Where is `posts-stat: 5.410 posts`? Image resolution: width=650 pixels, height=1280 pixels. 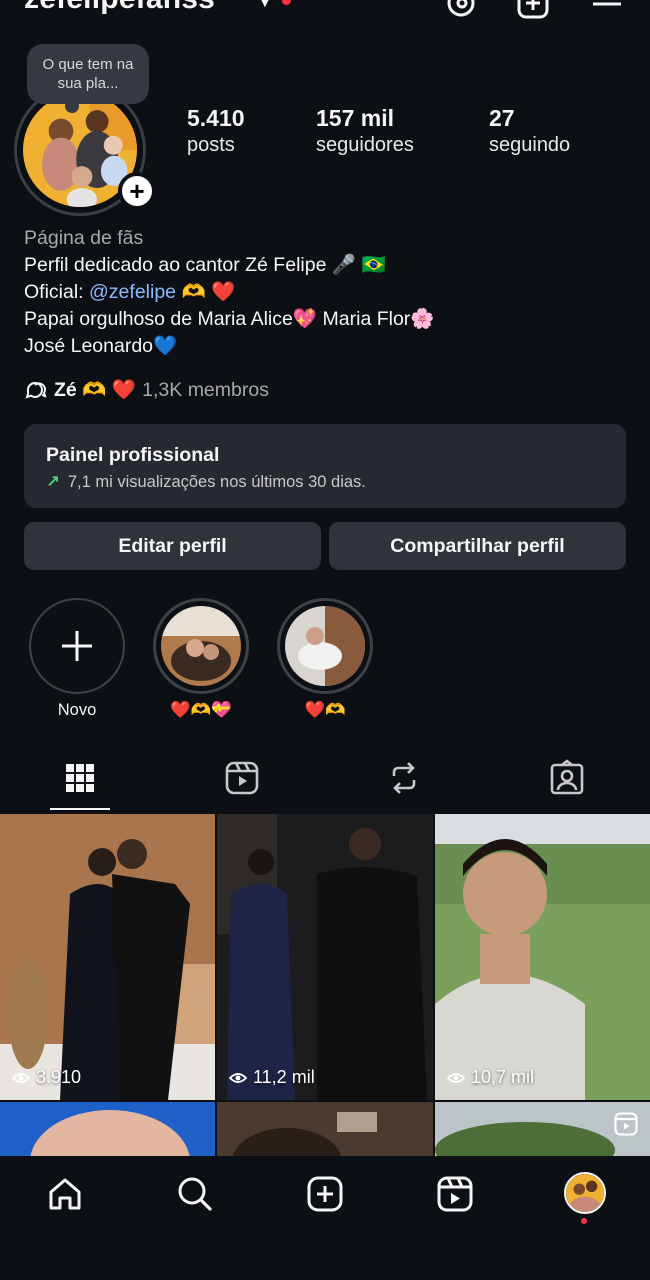 posts-stat: 5.410 posts is located at coordinates (216, 131).